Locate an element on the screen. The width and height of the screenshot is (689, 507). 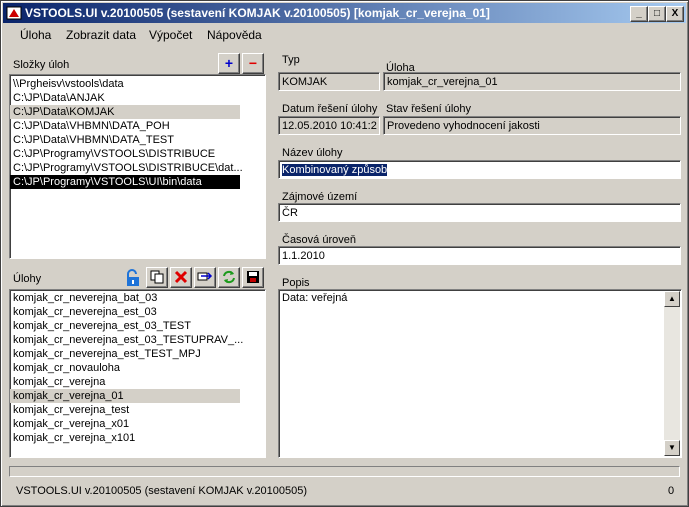
save-icon is located at coordinates (253, 277).